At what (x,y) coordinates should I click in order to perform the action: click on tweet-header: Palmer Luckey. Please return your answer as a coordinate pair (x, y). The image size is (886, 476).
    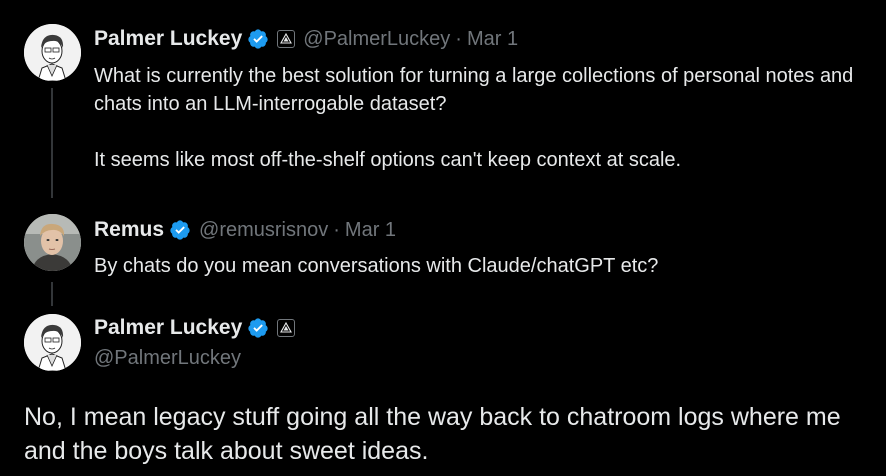
    Looking at the image, I should click on (195, 328).